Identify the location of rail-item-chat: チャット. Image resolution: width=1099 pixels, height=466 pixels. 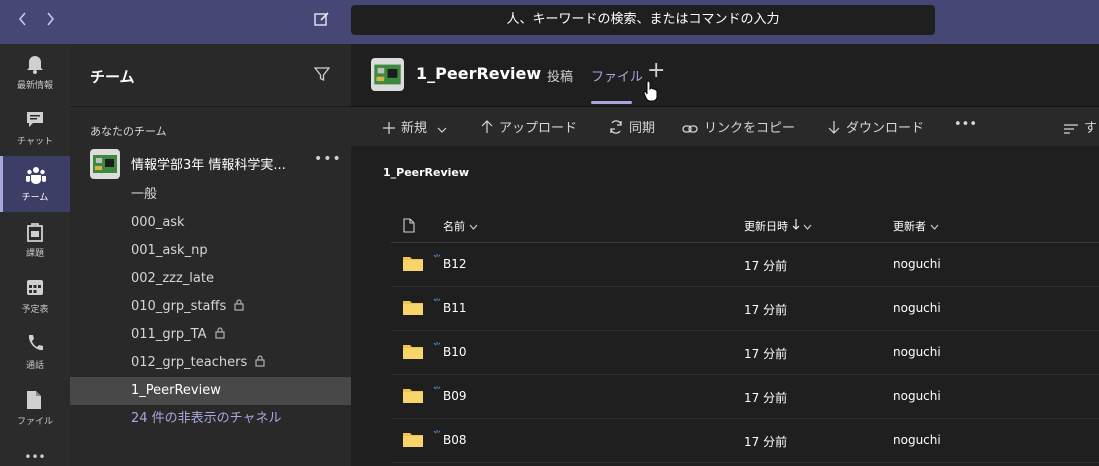
(35, 128).